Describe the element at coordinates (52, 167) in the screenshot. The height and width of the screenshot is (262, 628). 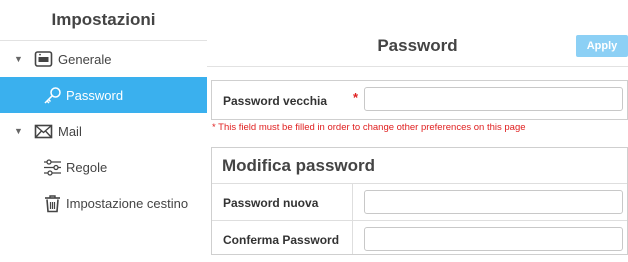
I see `sliders-icon` at that location.